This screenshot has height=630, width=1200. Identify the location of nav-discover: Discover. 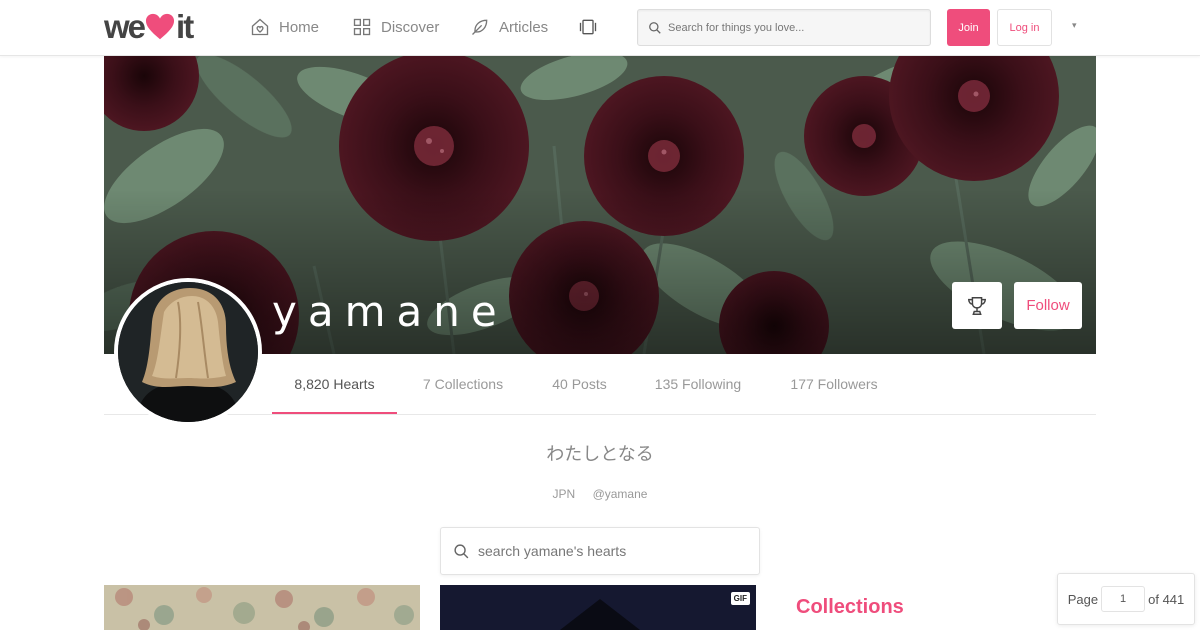
(395, 27).